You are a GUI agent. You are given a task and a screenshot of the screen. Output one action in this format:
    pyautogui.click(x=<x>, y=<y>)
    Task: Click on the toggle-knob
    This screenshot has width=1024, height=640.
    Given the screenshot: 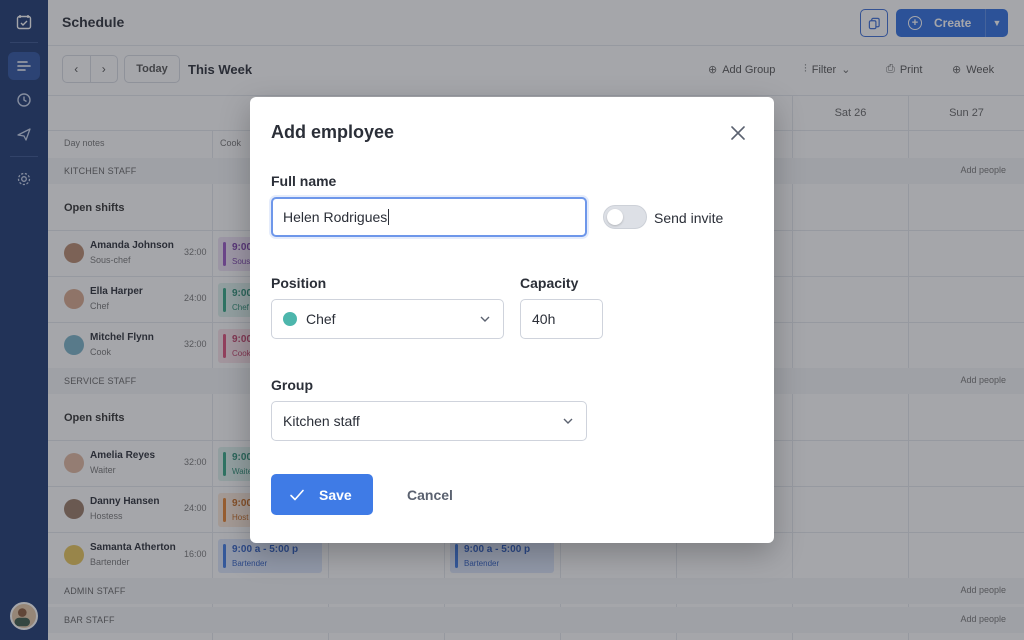 What is the action you would take?
    pyautogui.click(x=615, y=217)
    